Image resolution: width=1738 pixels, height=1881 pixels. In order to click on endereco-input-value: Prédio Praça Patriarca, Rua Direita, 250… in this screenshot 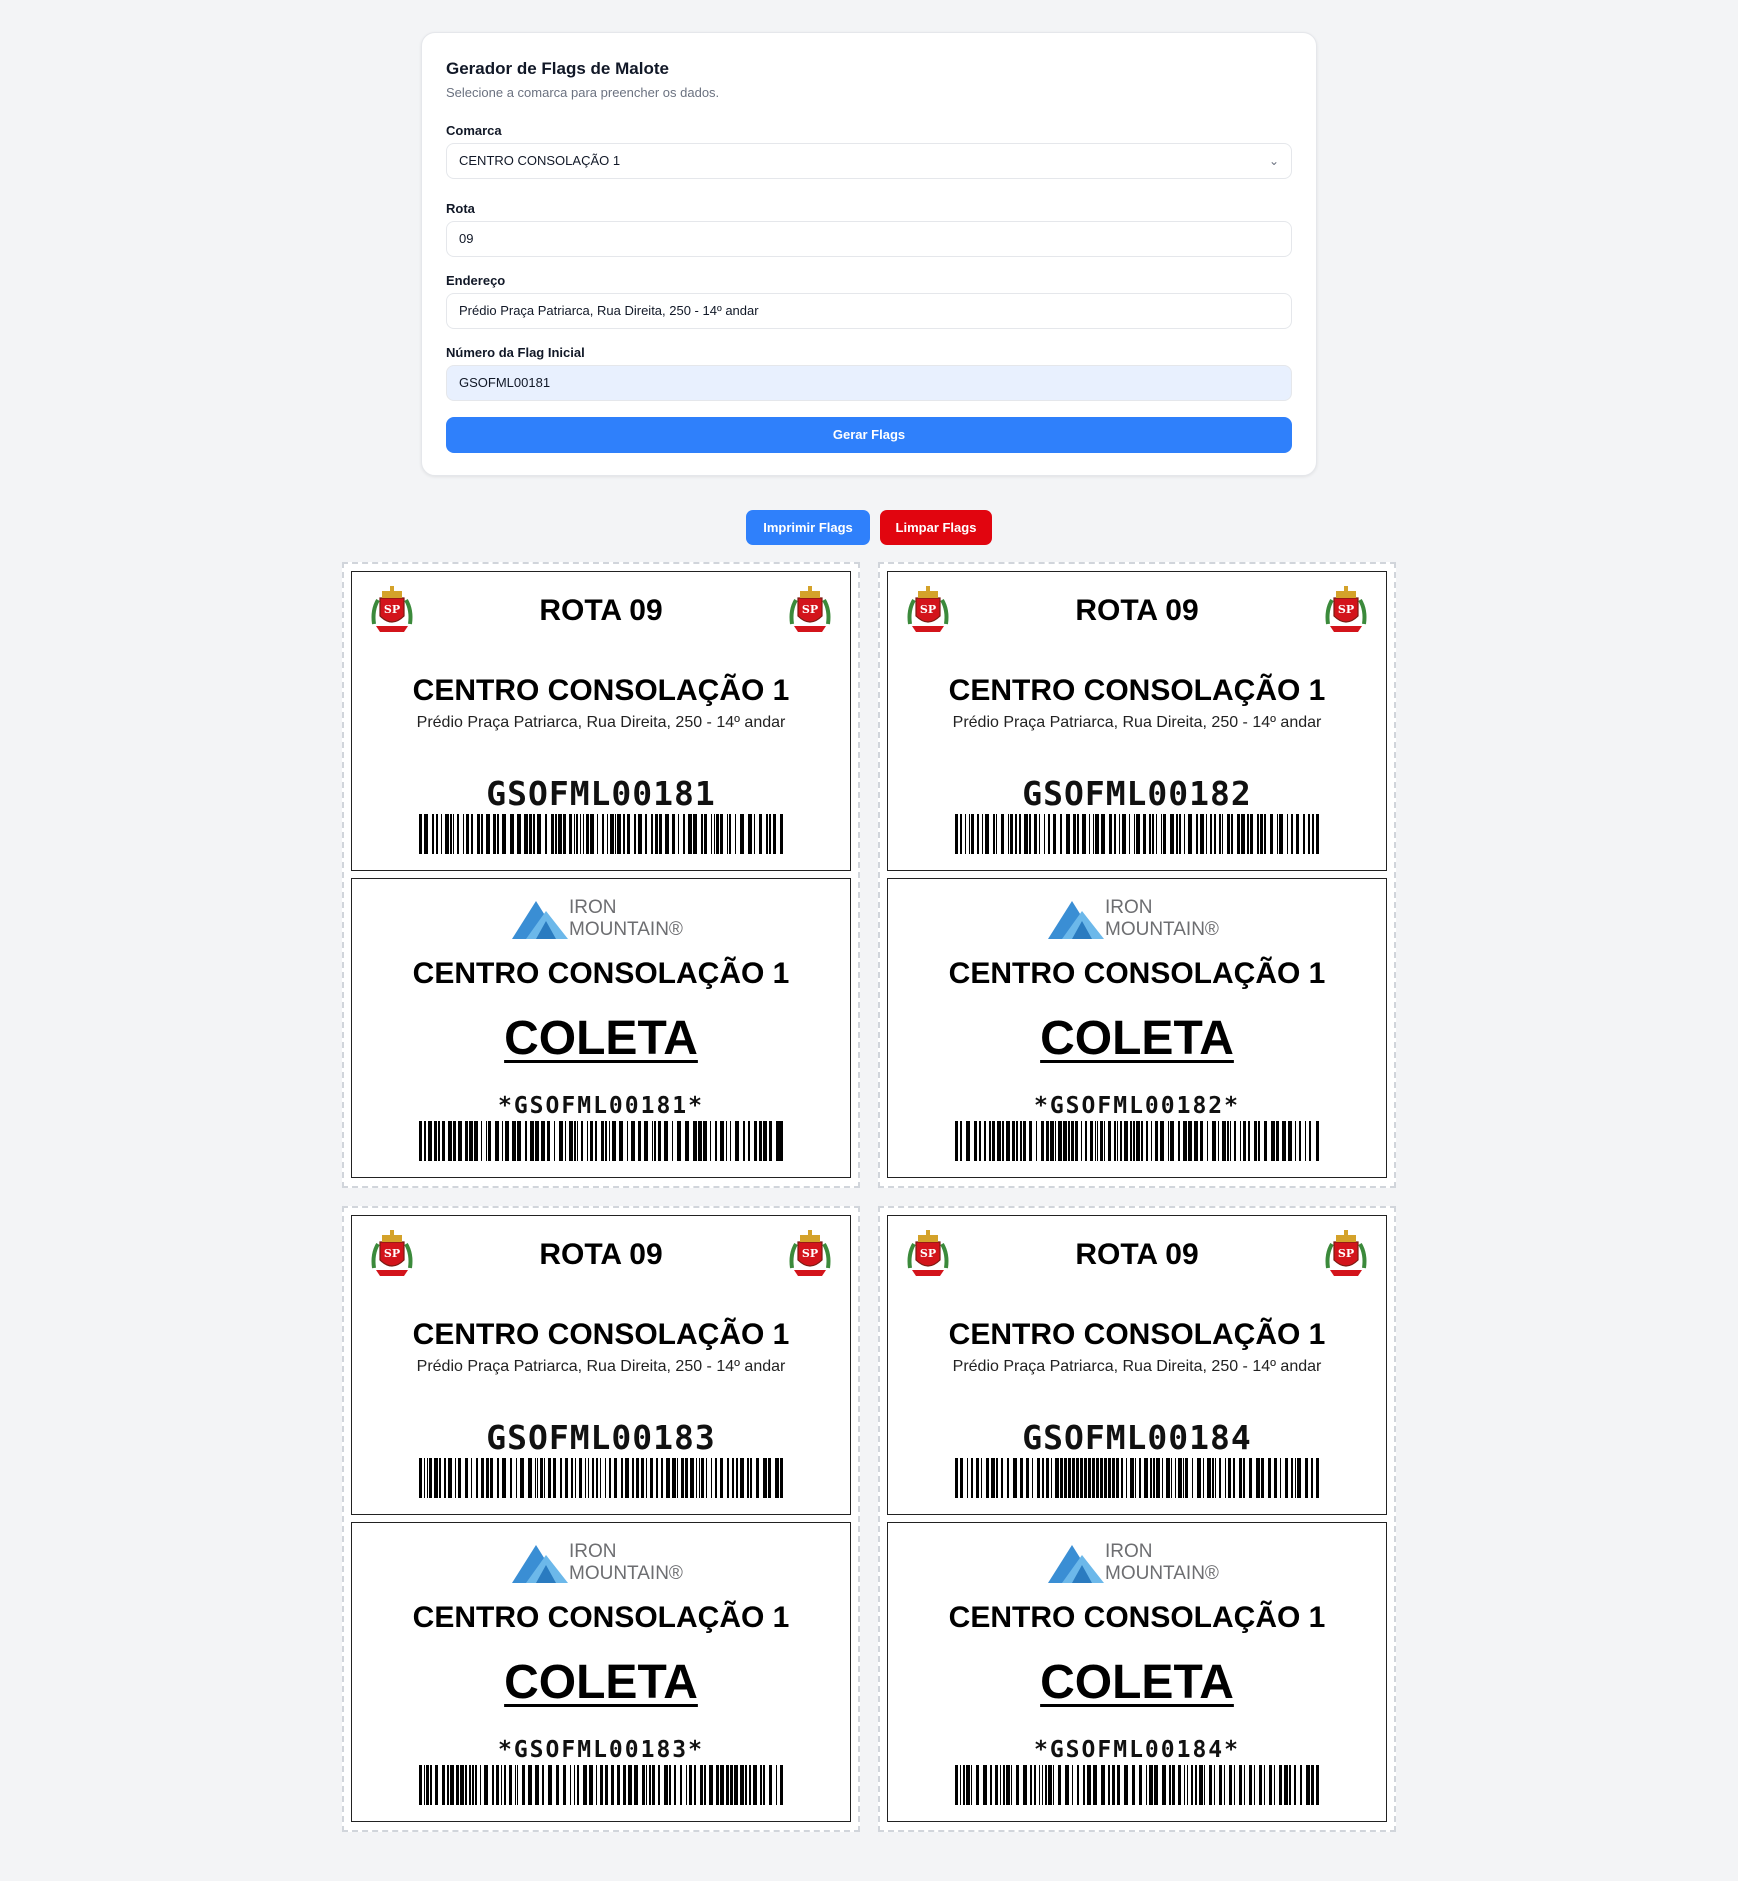, I will do `click(609, 310)`.